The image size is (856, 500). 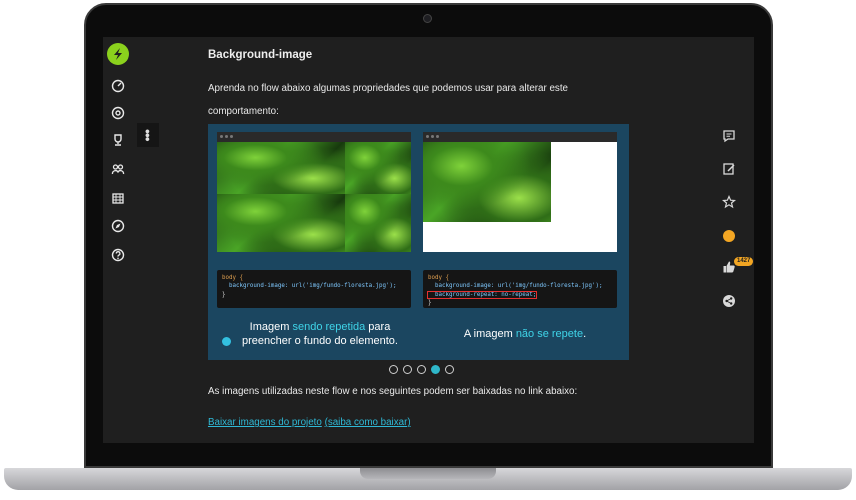 I want to click on audio-icon, so click(x=226, y=341).